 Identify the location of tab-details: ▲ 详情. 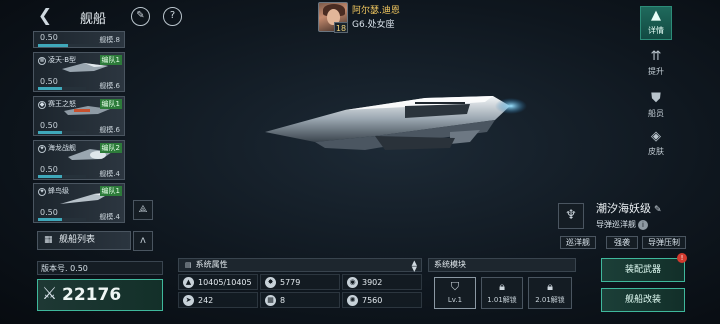
(656, 23).